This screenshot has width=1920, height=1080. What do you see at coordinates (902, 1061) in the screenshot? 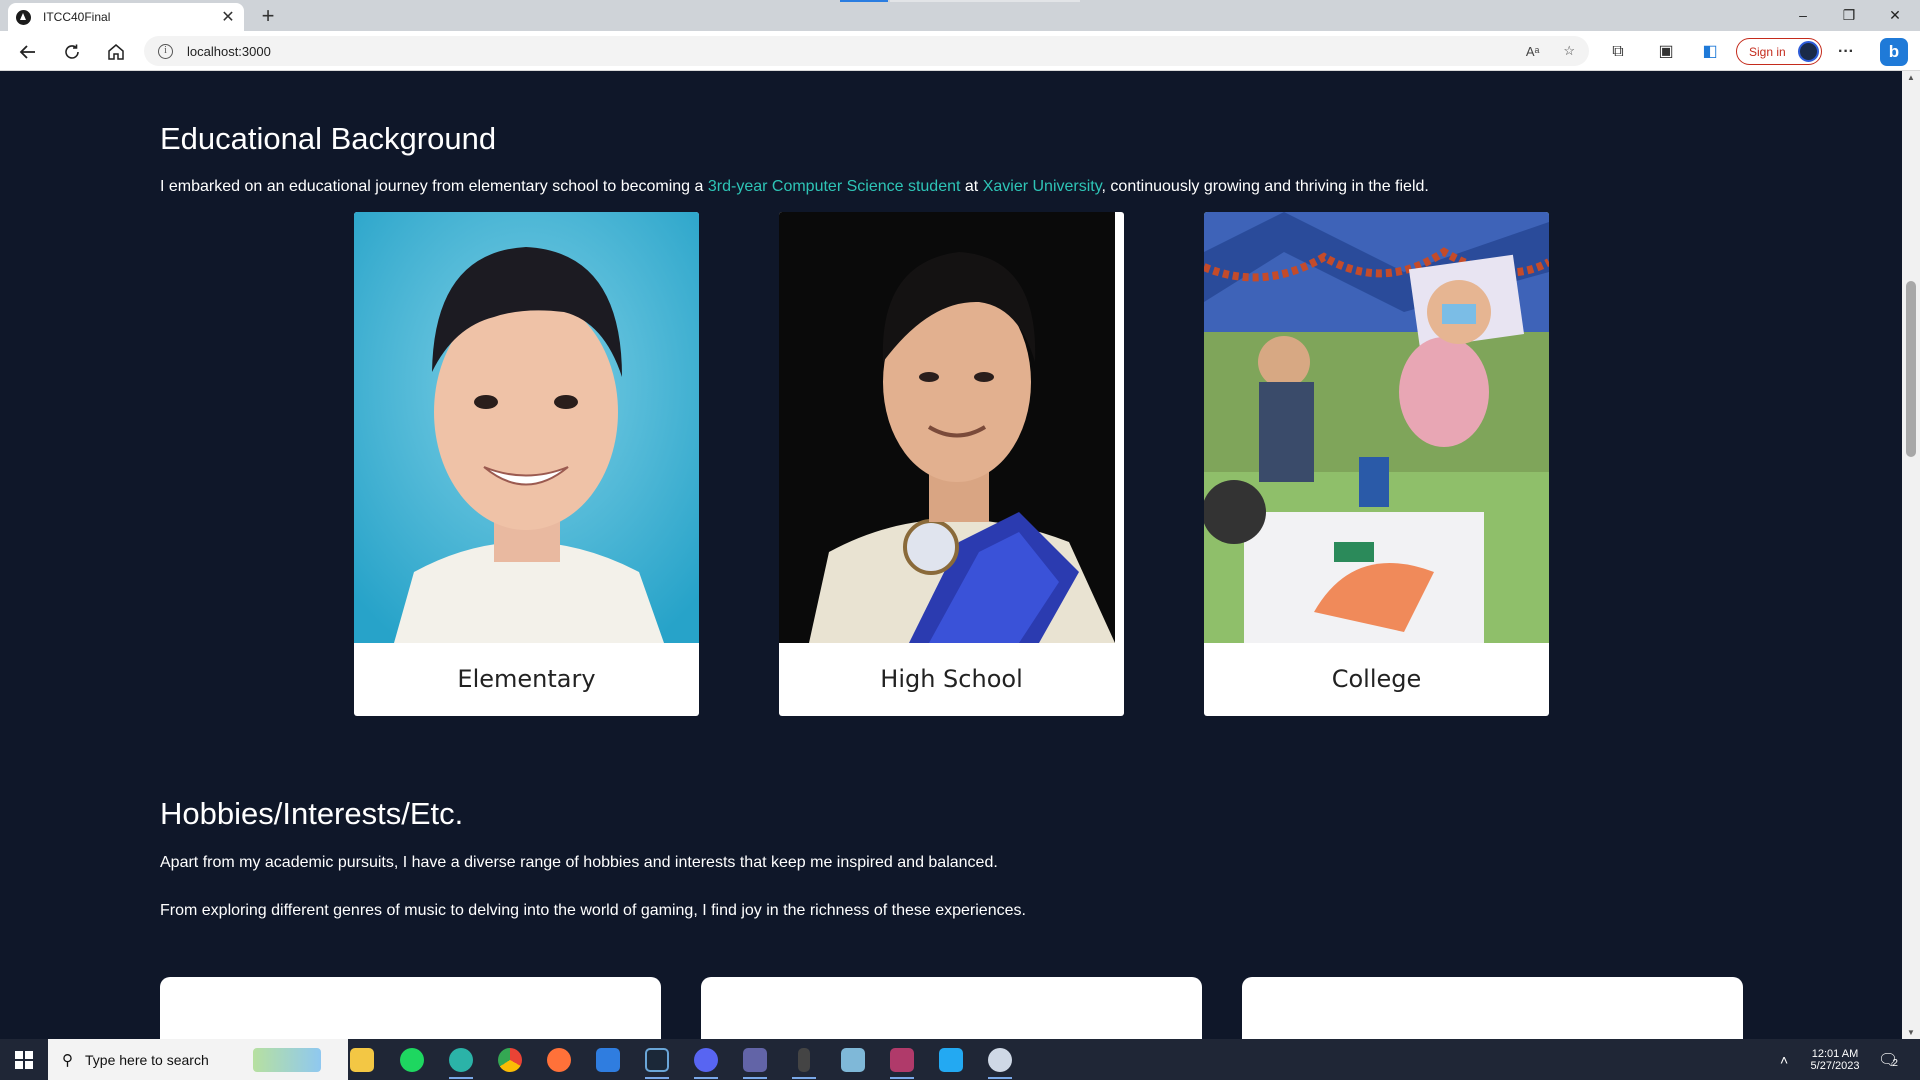
I see `winrar-icon` at bounding box center [902, 1061].